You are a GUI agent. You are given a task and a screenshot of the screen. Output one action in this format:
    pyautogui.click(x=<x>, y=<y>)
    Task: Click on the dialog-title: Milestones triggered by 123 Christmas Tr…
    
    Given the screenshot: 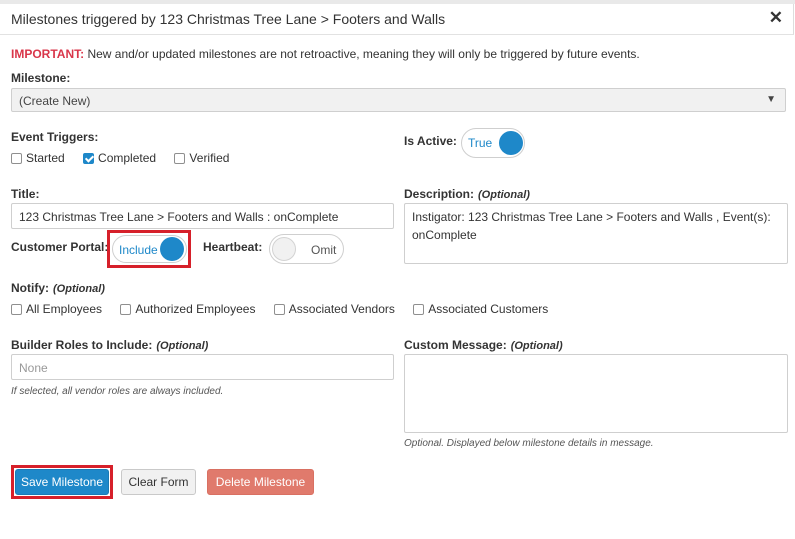 What is the action you would take?
    pyautogui.click(x=228, y=19)
    